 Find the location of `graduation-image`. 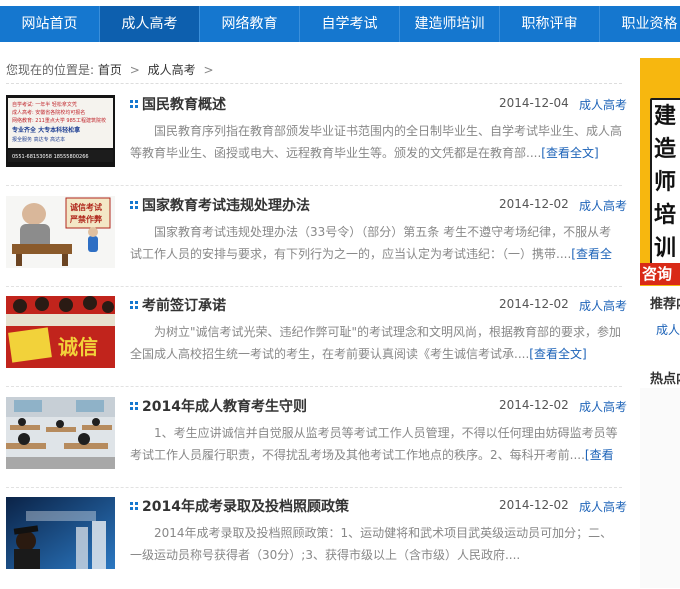

graduation-image is located at coordinates (60, 533).